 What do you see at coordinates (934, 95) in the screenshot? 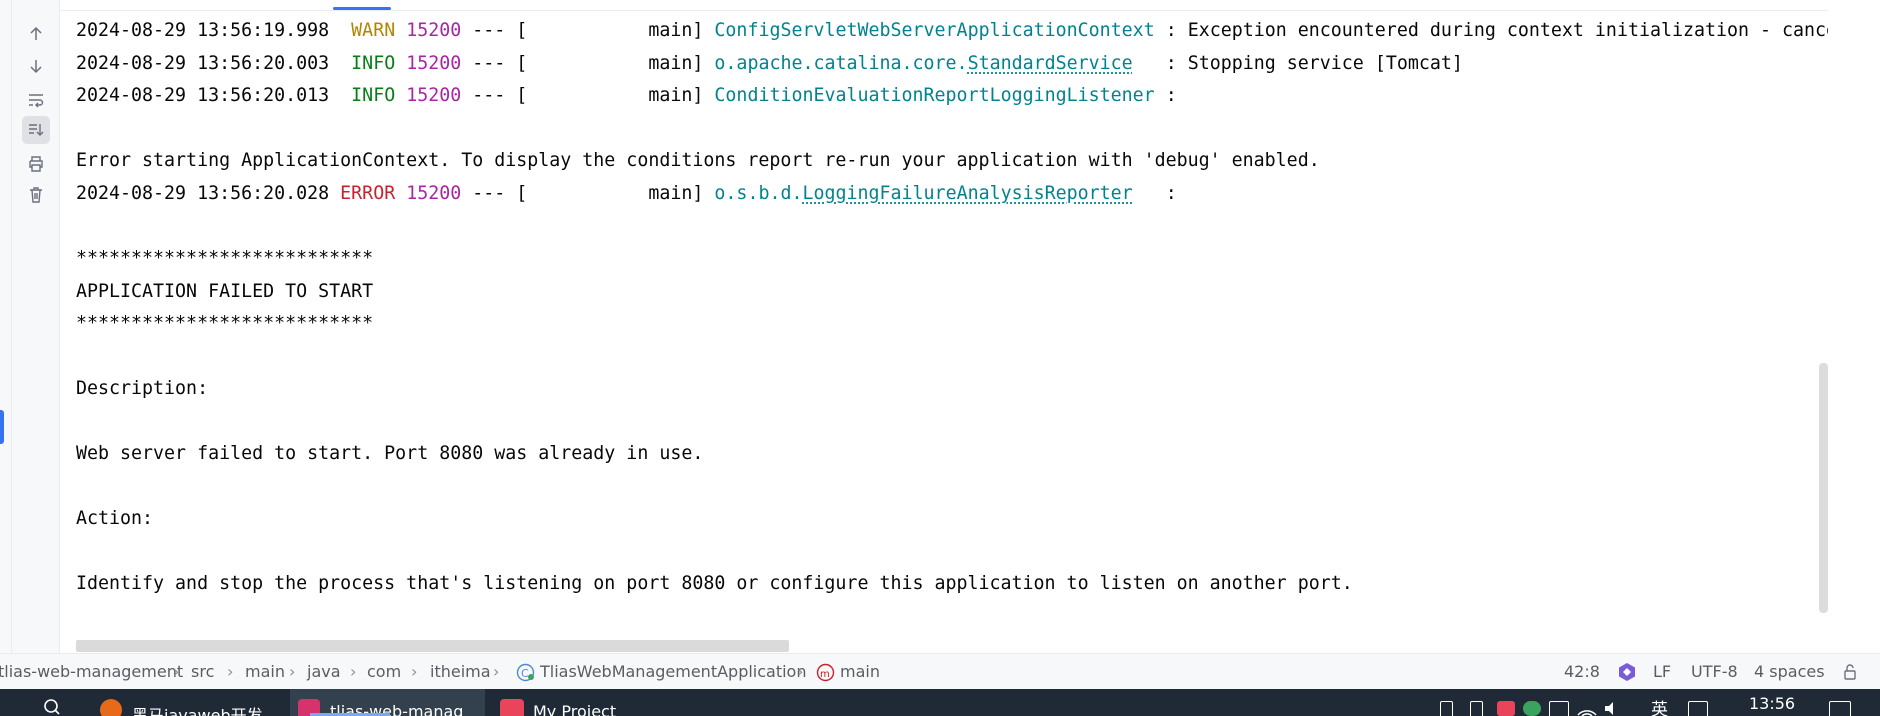
I see `log-logger: ConditionEvaluationReportLoggingListener` at bounding box center [934, 95].